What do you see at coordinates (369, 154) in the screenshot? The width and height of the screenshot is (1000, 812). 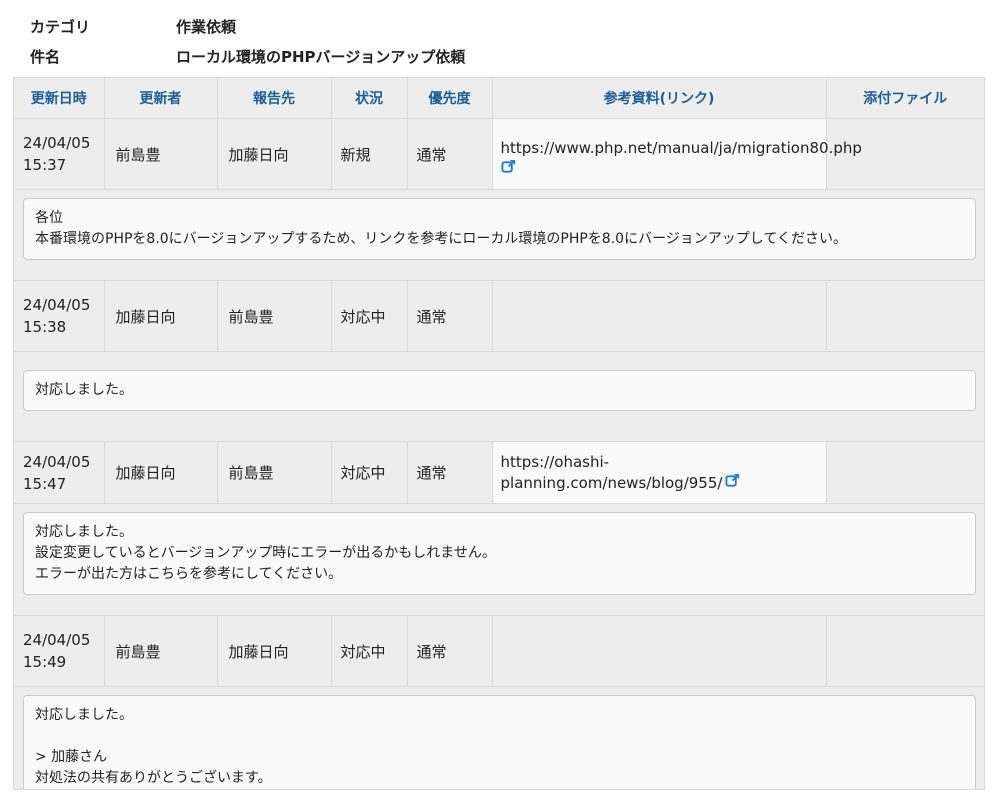 I see `status-cell: 新規` at bounding box center [369, 154].